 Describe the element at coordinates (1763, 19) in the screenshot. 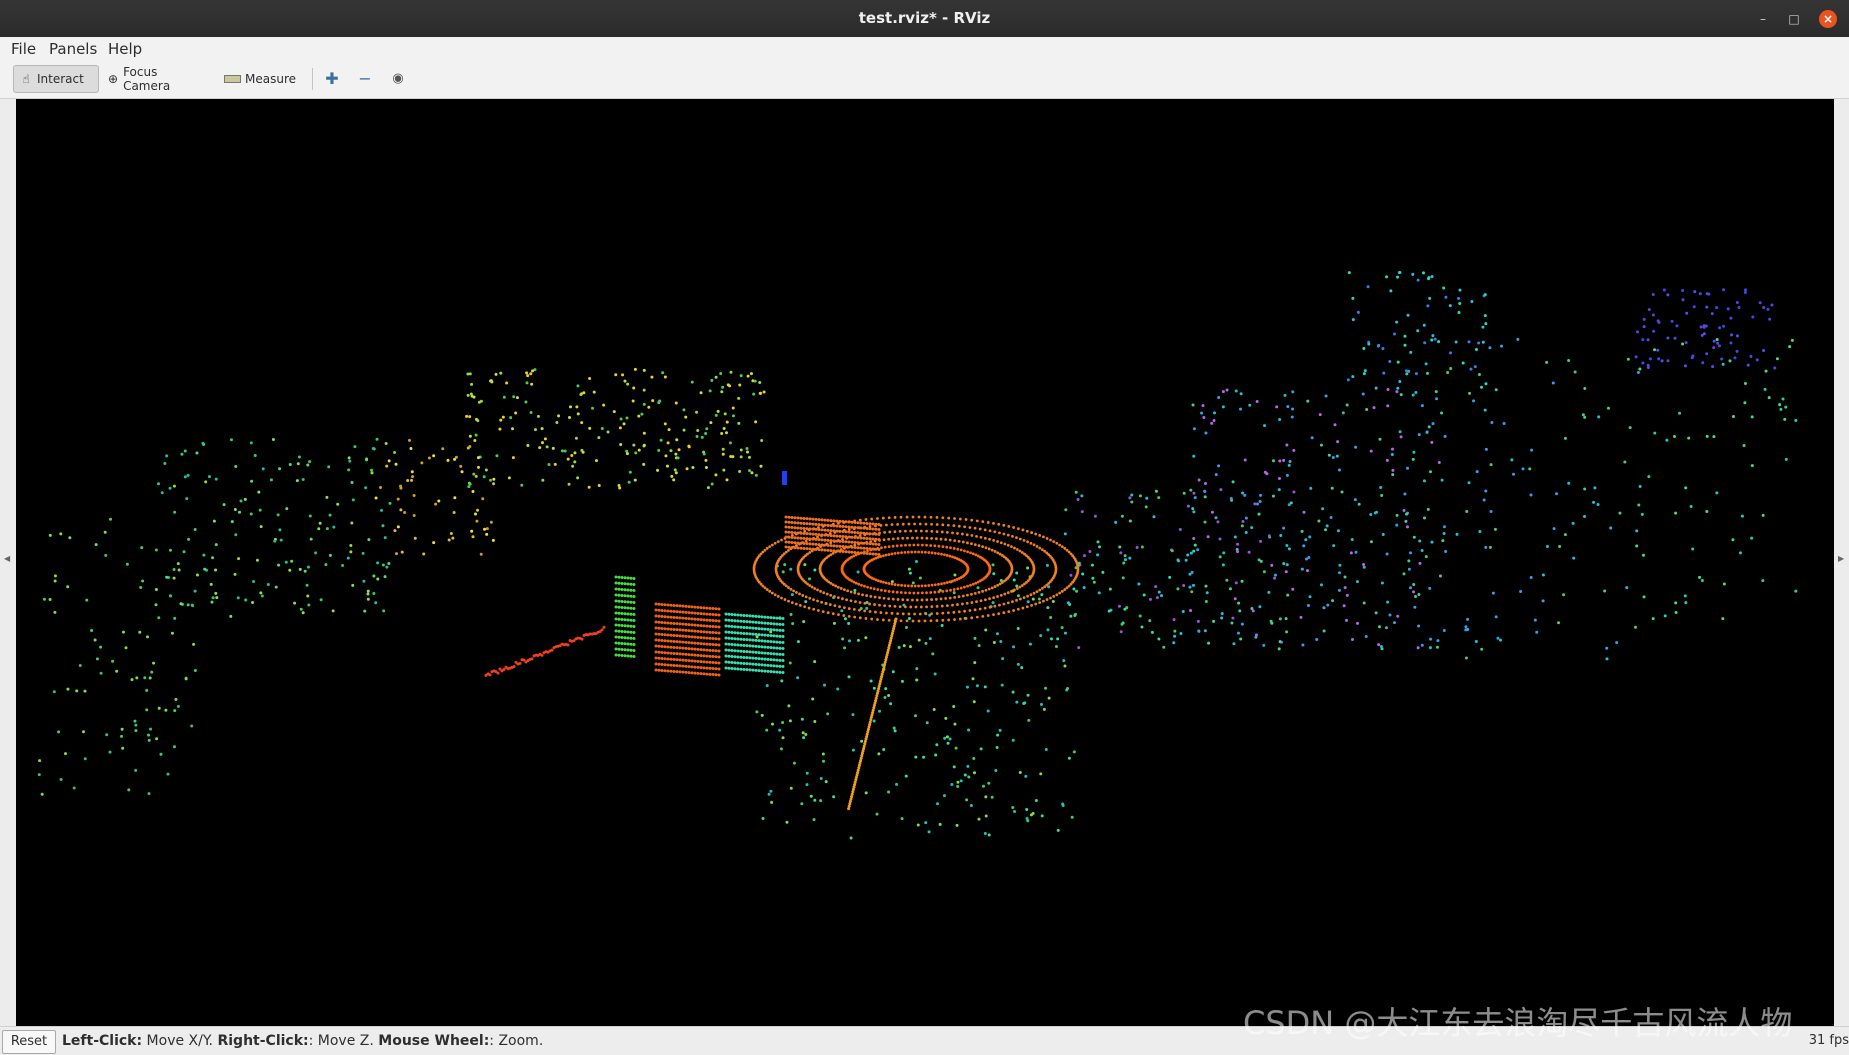

I see `minimize-icon: –` at that location.